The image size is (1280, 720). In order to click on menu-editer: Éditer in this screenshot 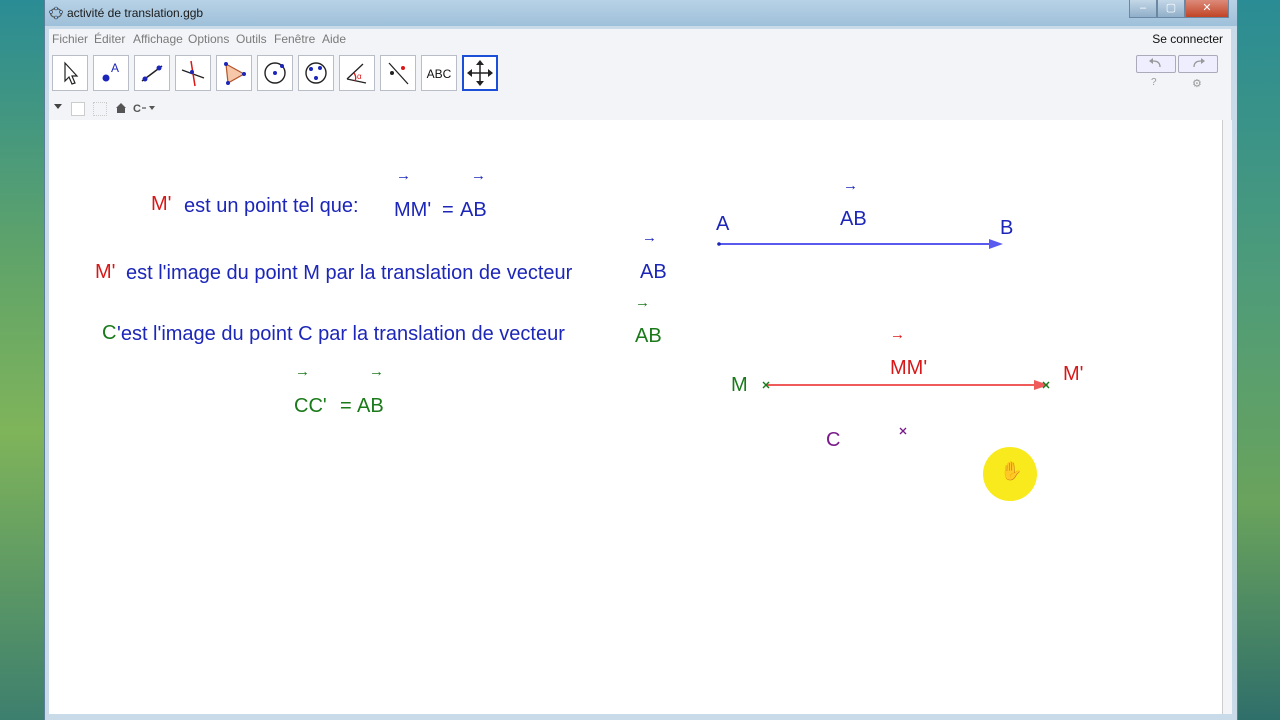, I will do `click(109, 39)`.